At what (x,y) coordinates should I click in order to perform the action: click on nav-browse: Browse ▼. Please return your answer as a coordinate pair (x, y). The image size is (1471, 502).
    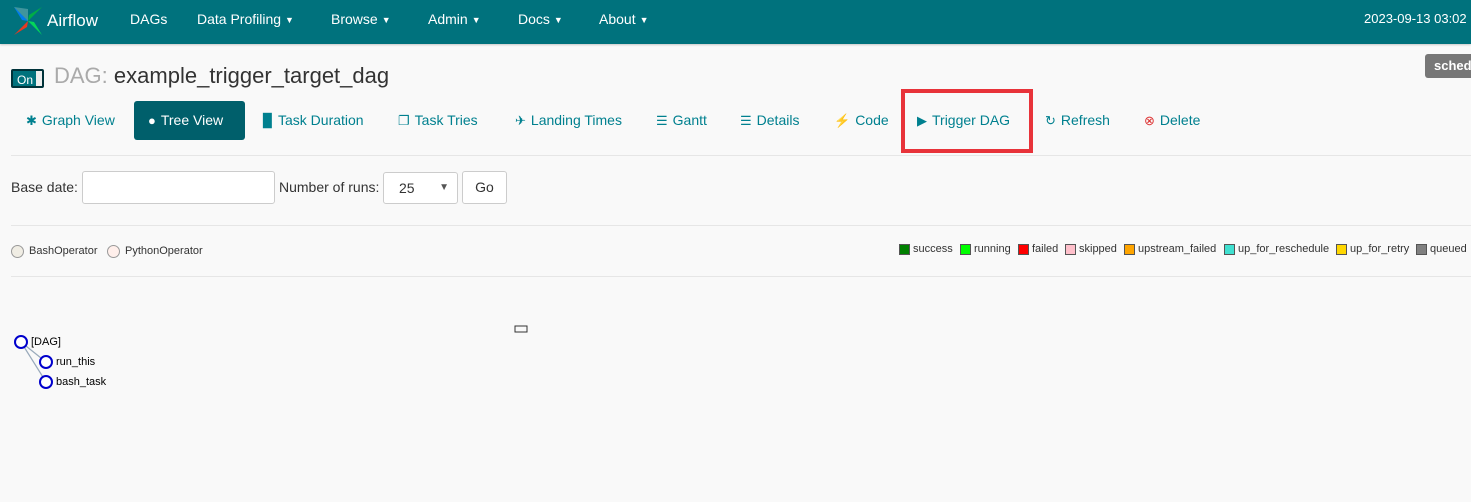
    Looking at the image, I should click on (361, 19).